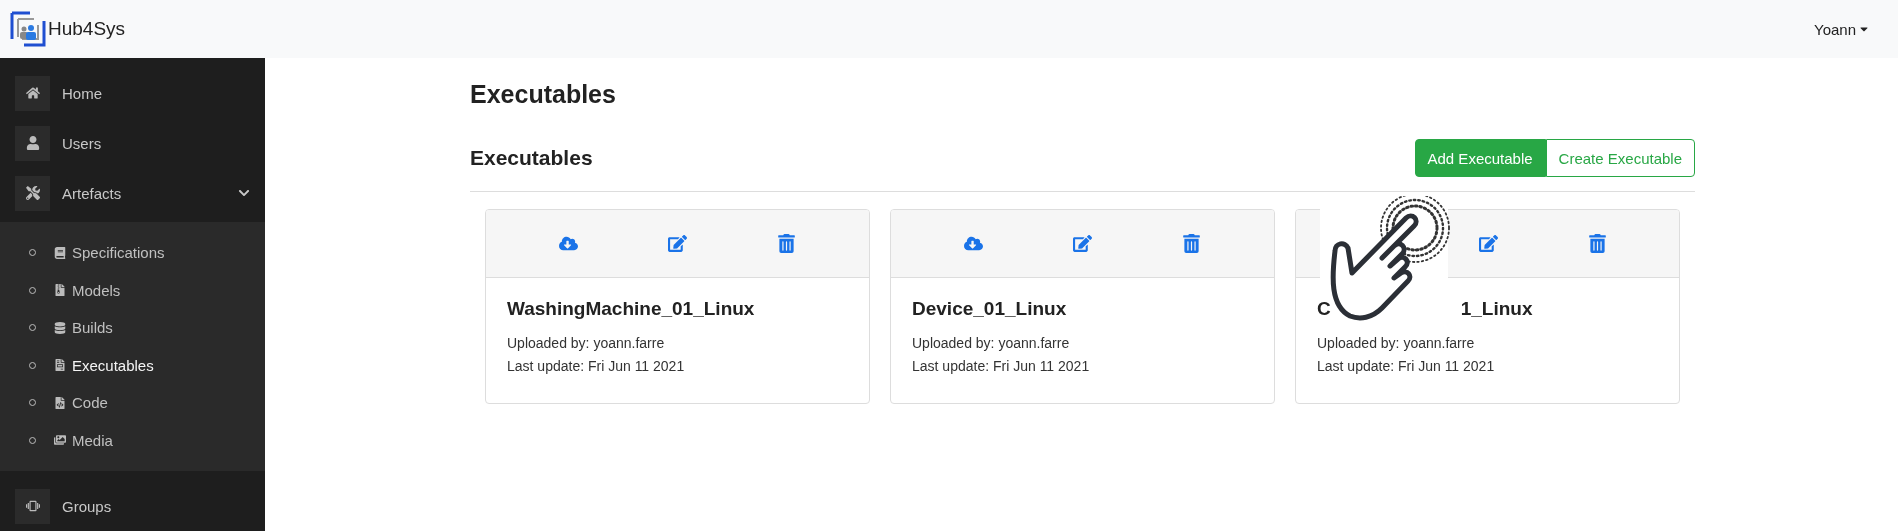 The image size is (1898, 531). What do you see at coordinates (60, 440) in the screenshot?
I see `images-icon` at bounding box center [60, 440].